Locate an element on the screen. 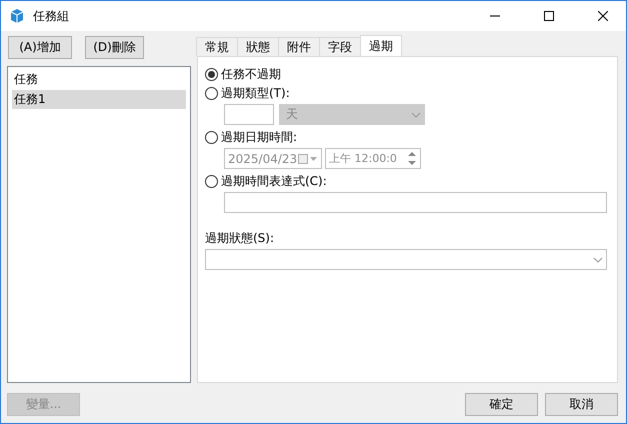 The width and height of the screenshot is (627, 424). expression-field is located at coordinates (415, 202).